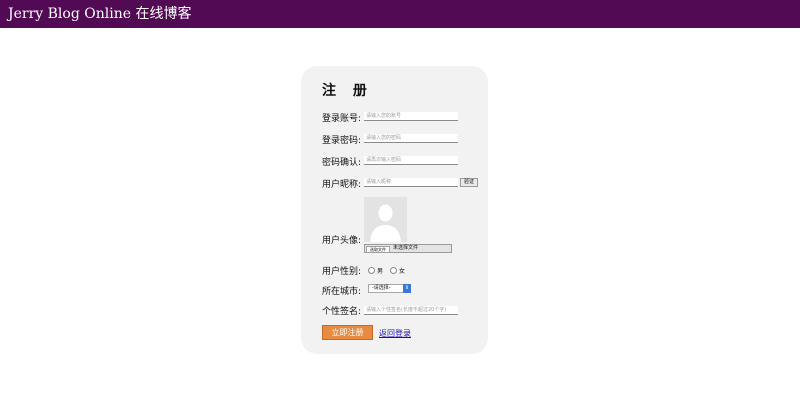 This screenshot has width=800, height=420. I want to click on account-input: 请输入您的账号, so click(411, 116).